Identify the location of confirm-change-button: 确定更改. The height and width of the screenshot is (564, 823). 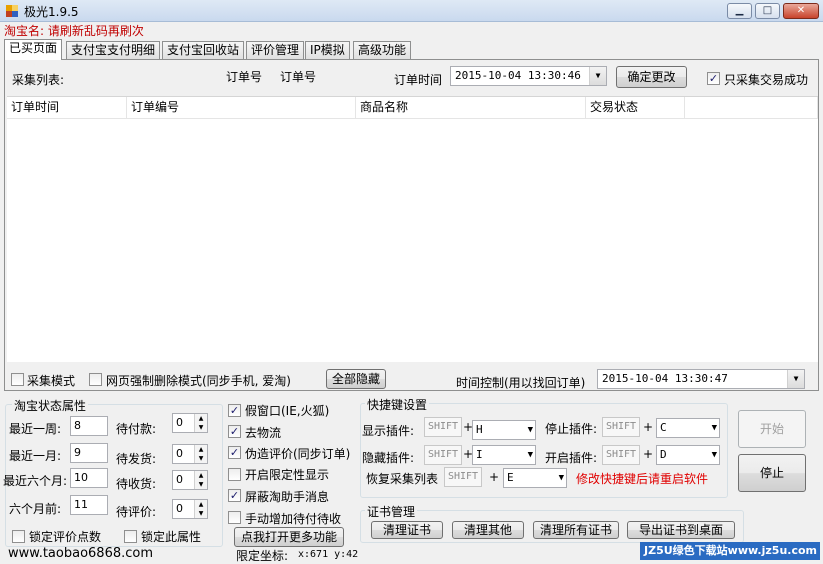
(651, 77).